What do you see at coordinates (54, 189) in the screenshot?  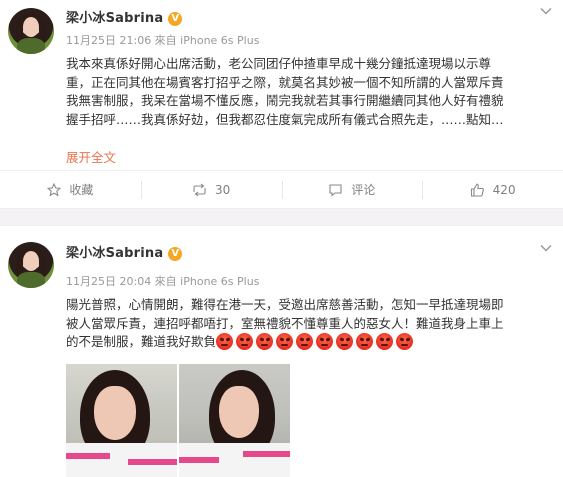 I see `star-icon` at bounding box center [54, 189].